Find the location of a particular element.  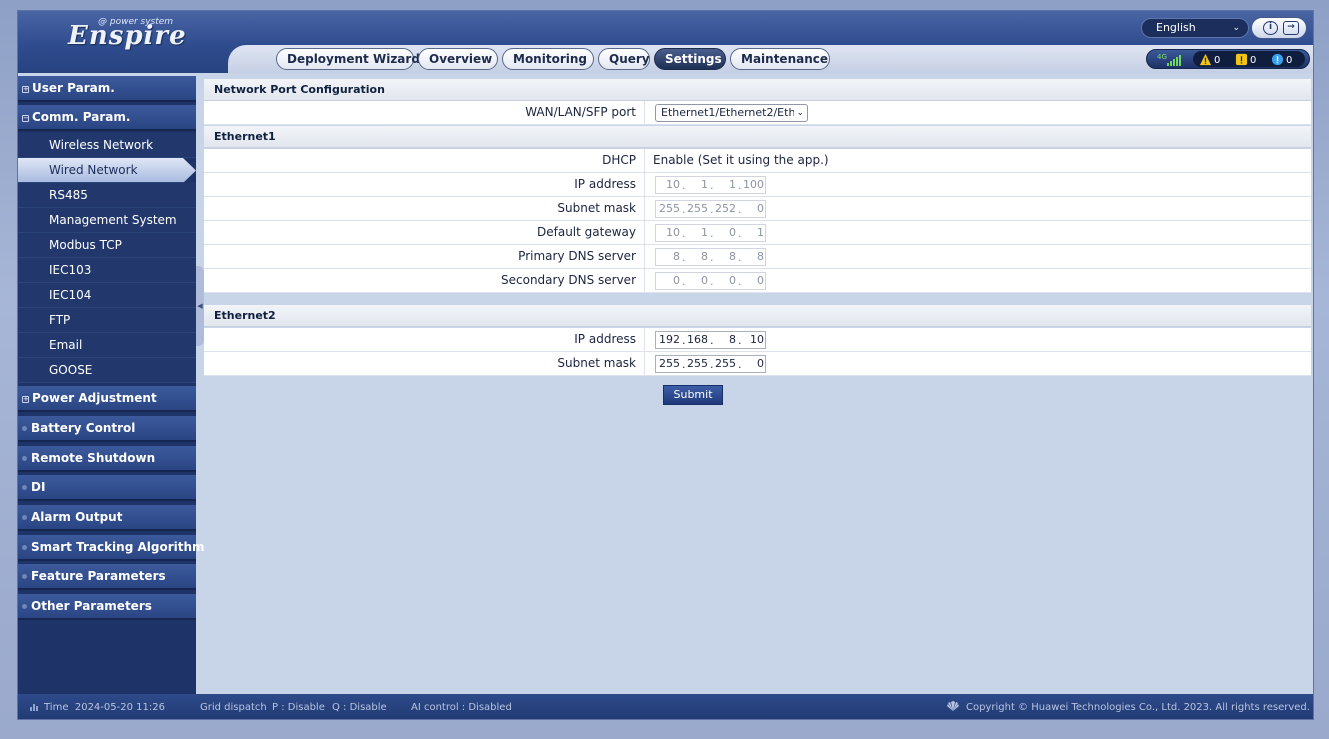

sidebar-item-ftp: FTP is located at coordinates (107, 320).